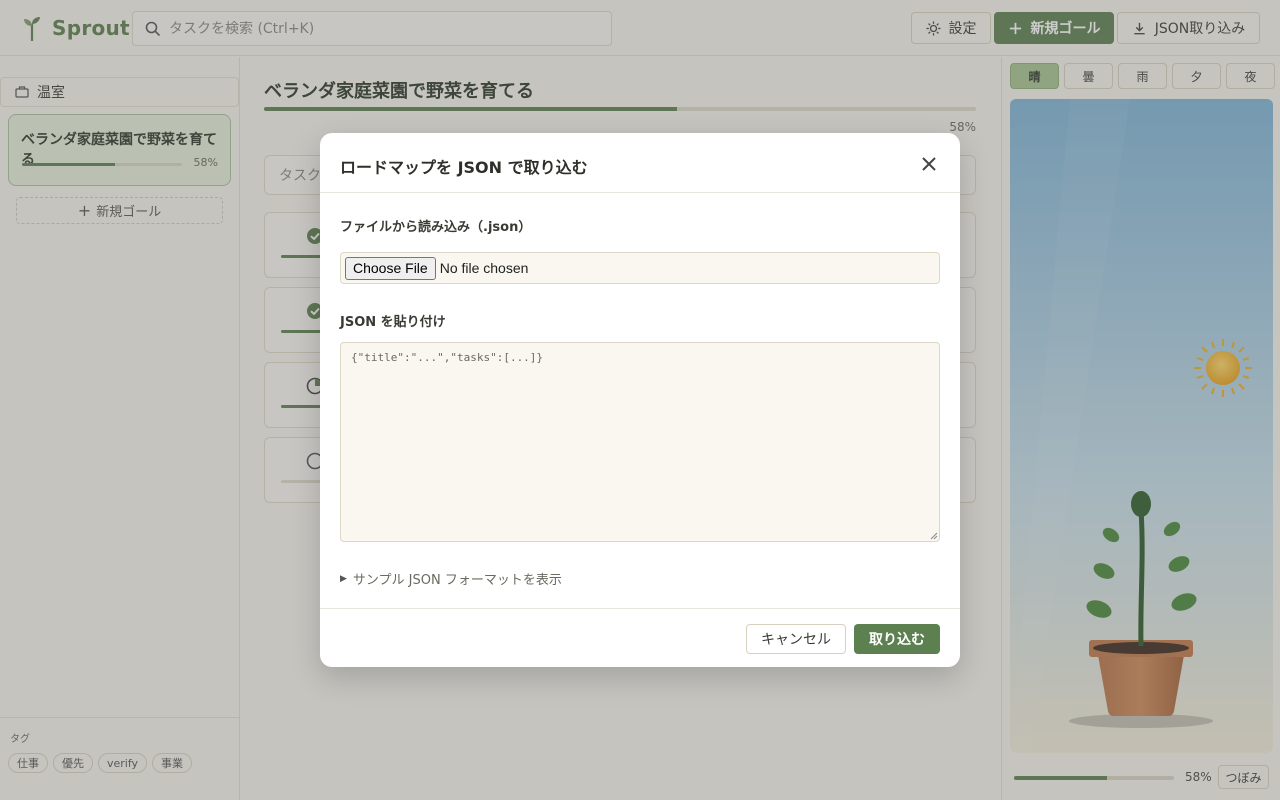  I want to click on json-textarea, so click(640, 442).